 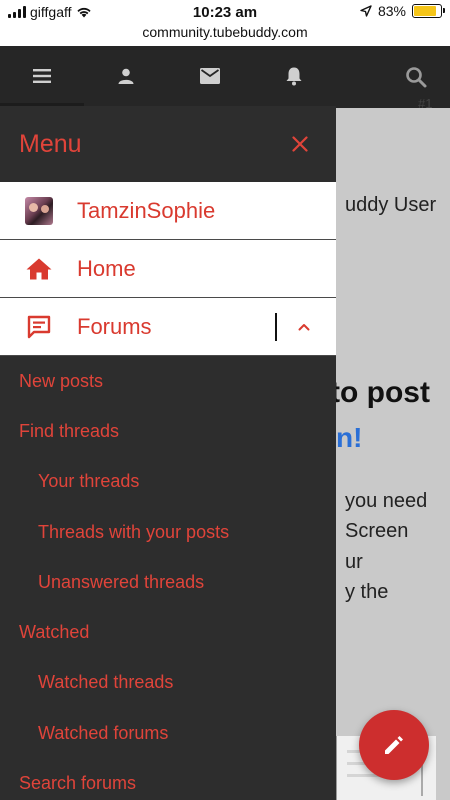 I want to click on battery-percent: 83%, so click(x=391, y=11).